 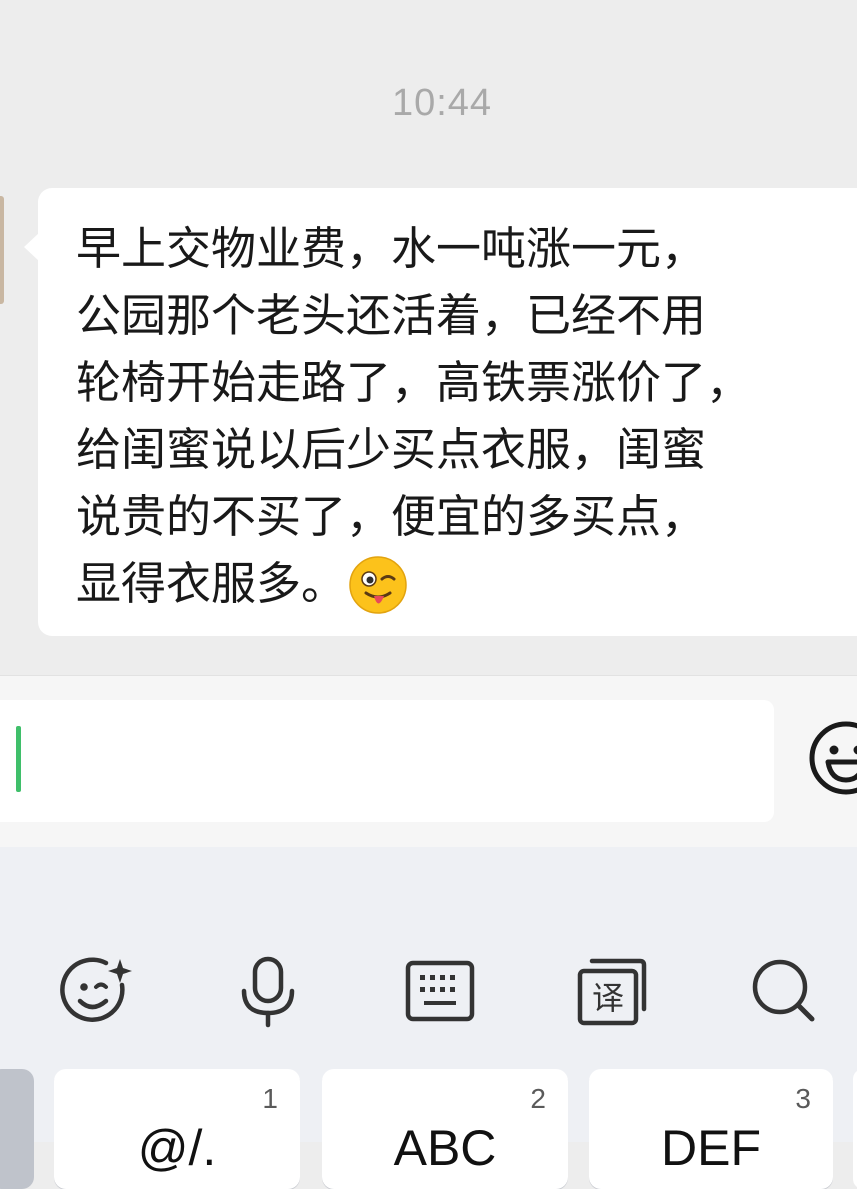 I want to click on key-label: ABC, so click(x=445, y=1148).